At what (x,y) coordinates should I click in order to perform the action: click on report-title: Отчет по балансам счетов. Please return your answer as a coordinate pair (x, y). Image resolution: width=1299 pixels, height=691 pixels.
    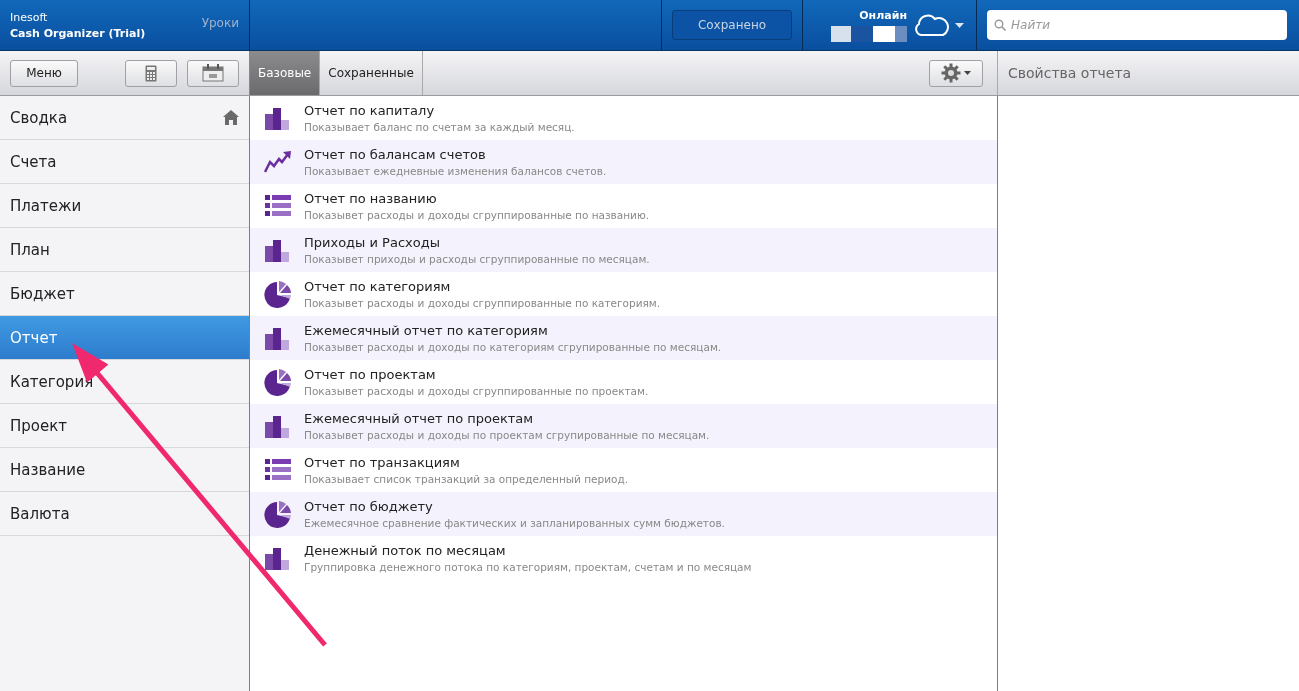
    Looking at the image, I should click on (395, 154).